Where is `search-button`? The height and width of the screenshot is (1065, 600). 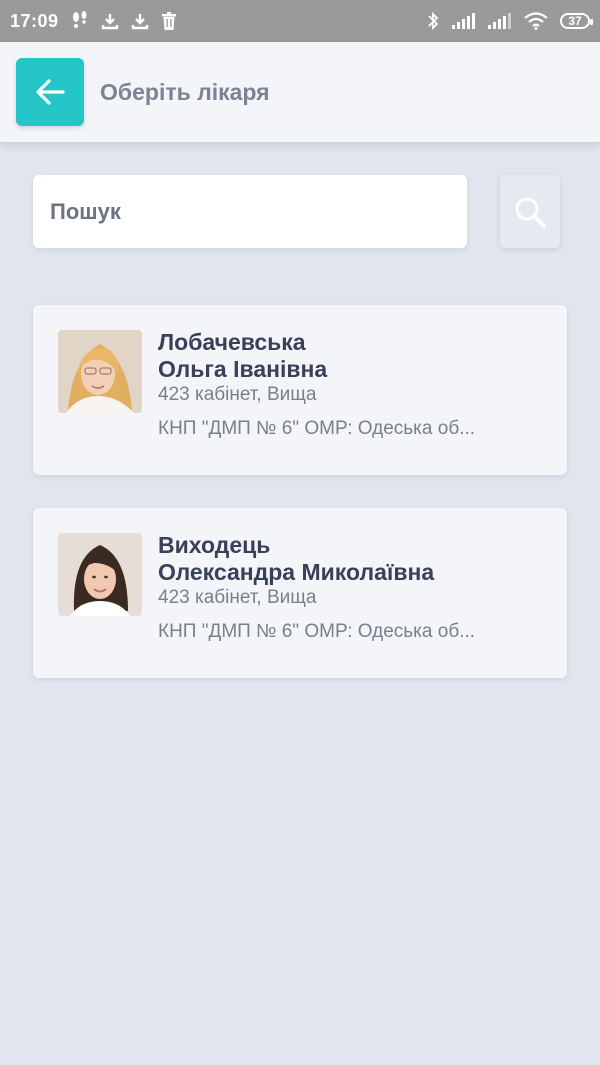
search-button is located at coordinates (530, 211).